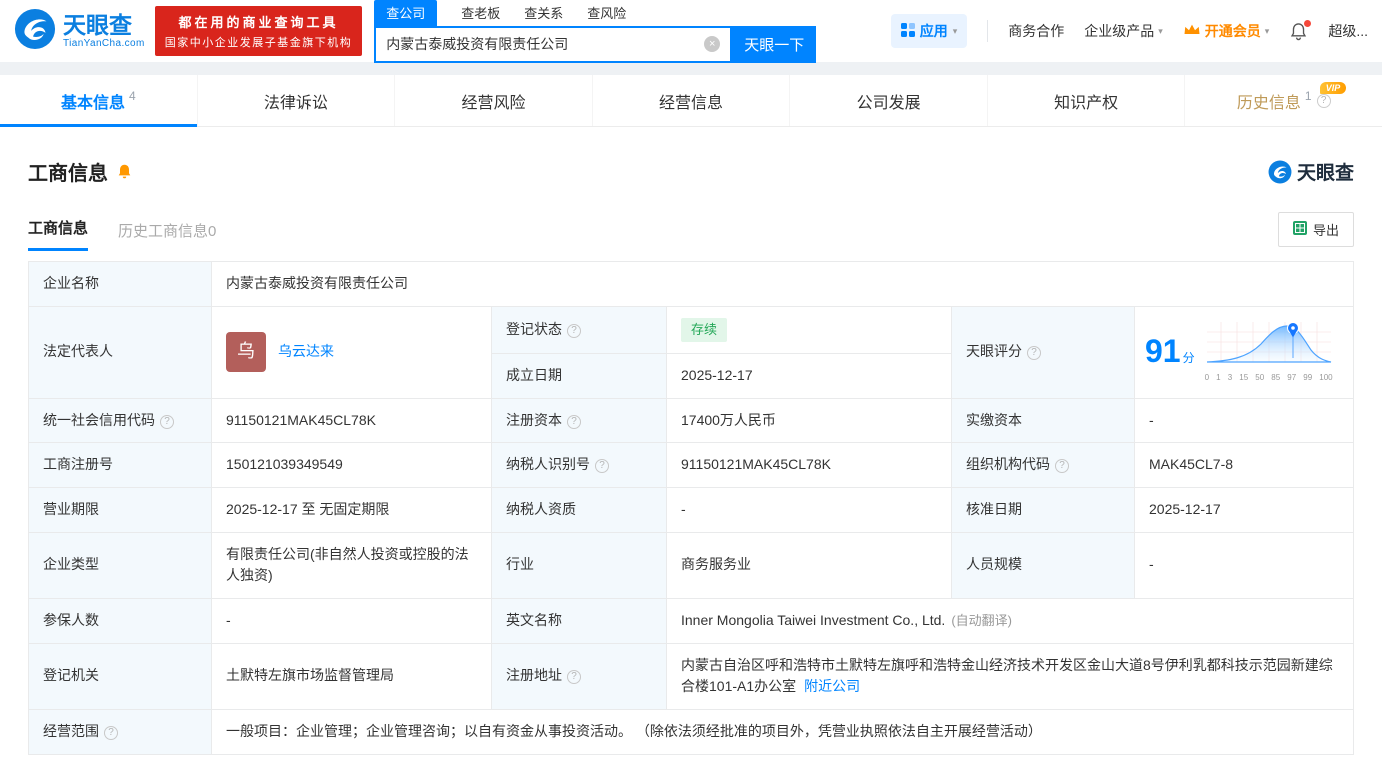 This screenshot has width=1382, height=771. Describe the element at coordinates (712, 44) in the screenshot. I see `clear-search-icon: ×` at that location.